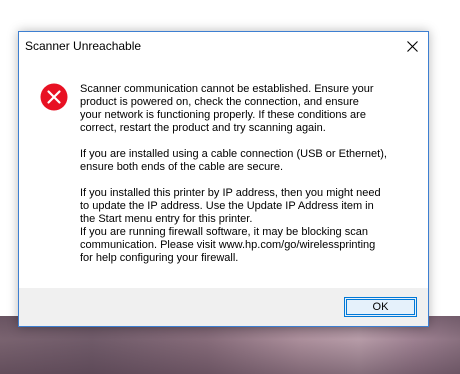 The image size is (460, 374). I want to click on window-title: Scanner Unreachable, so click(83, 46).